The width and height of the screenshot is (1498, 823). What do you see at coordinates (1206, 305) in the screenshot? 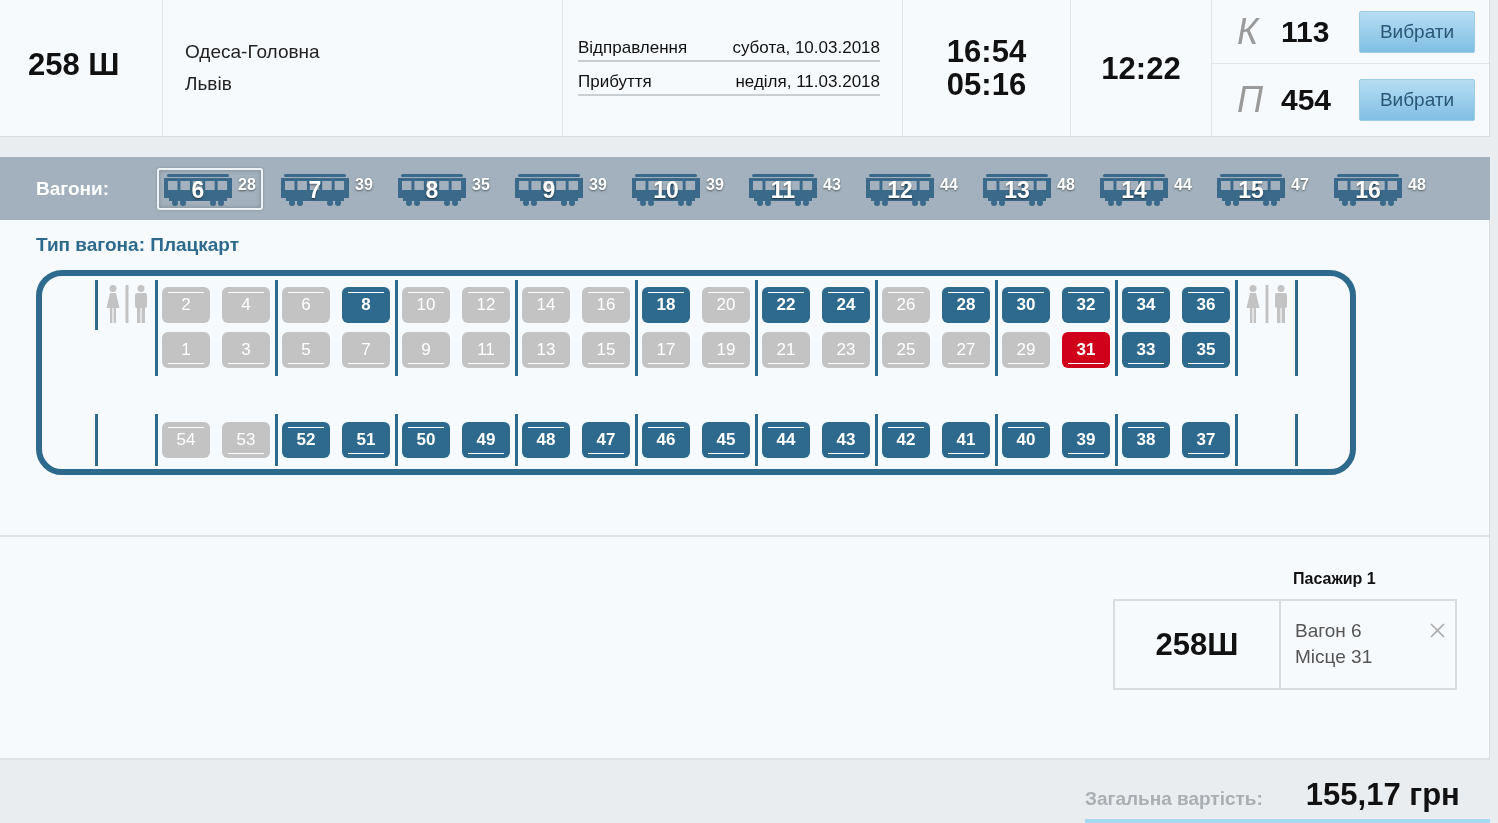
I see `seat: 36` at bounding box center [1206, 305].